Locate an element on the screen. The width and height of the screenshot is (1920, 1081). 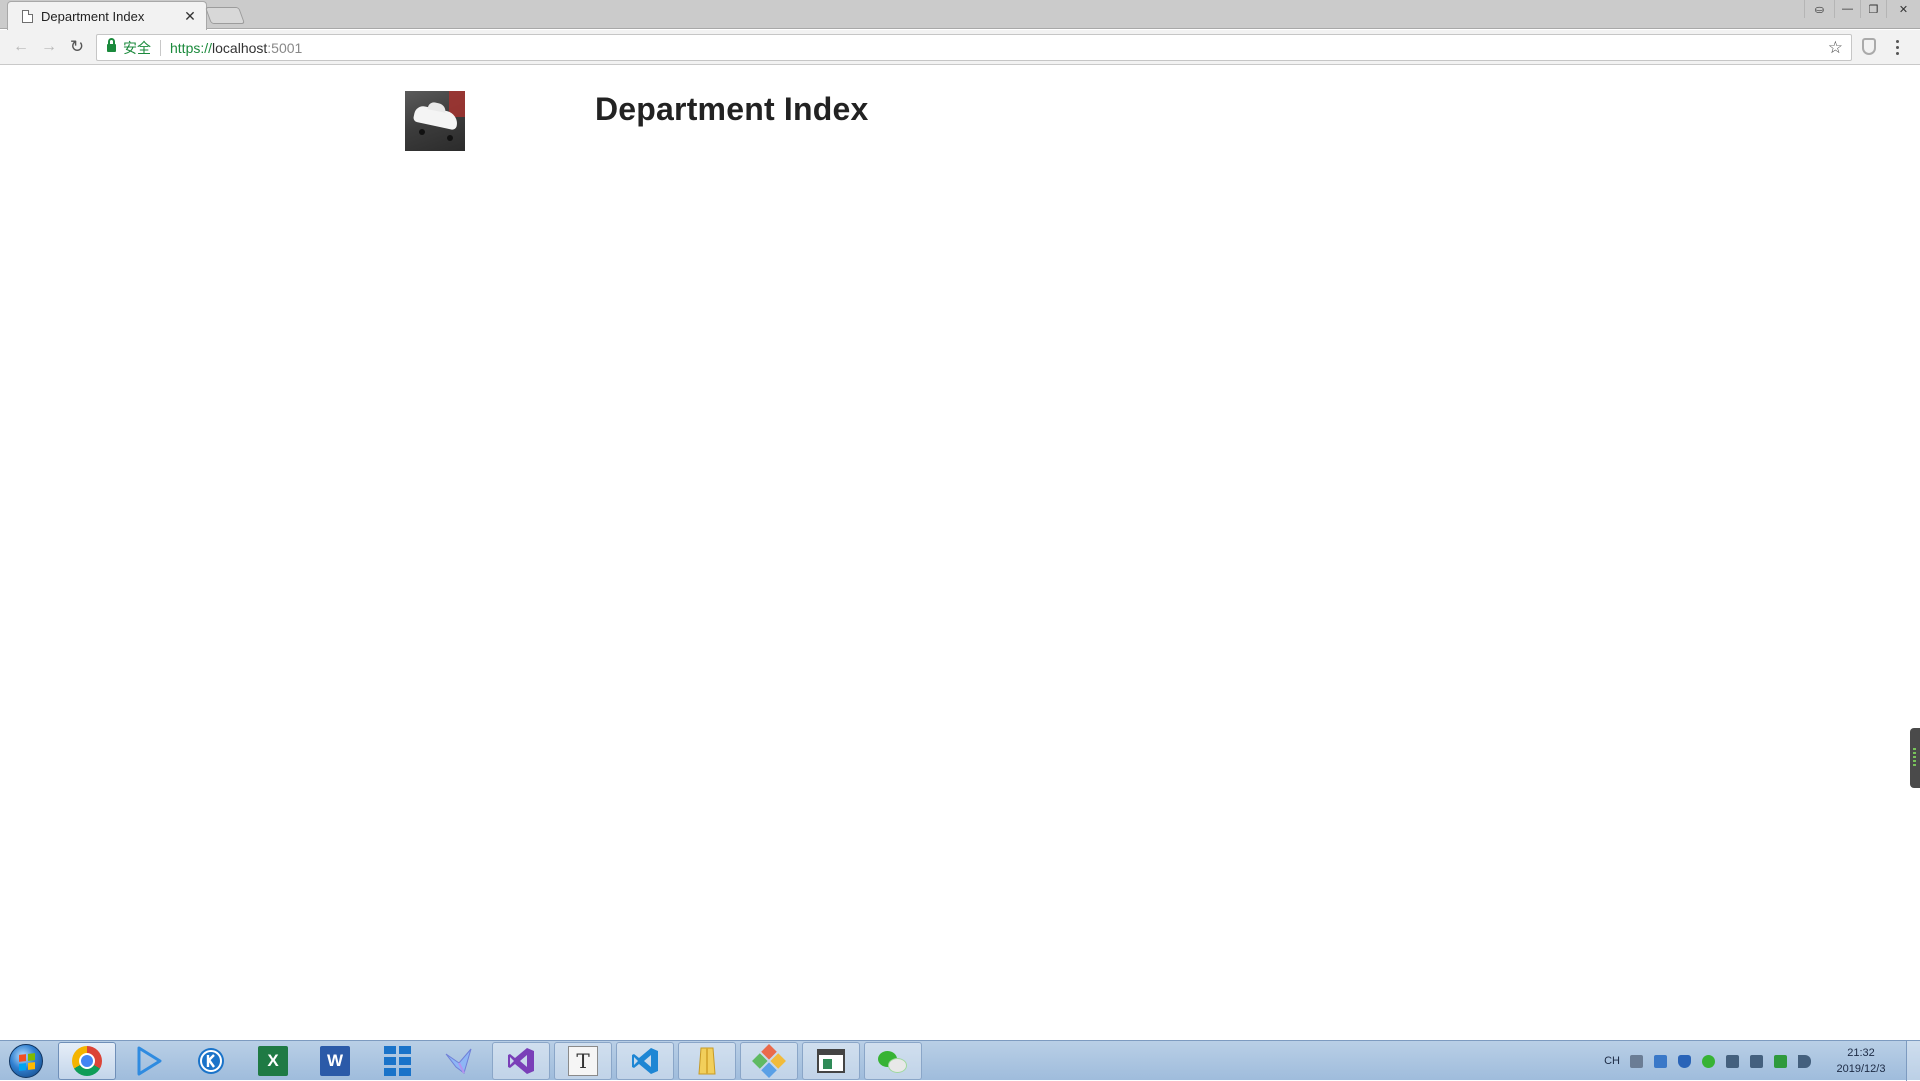
url-scheme: https:// is located at coordinates (191, 47).